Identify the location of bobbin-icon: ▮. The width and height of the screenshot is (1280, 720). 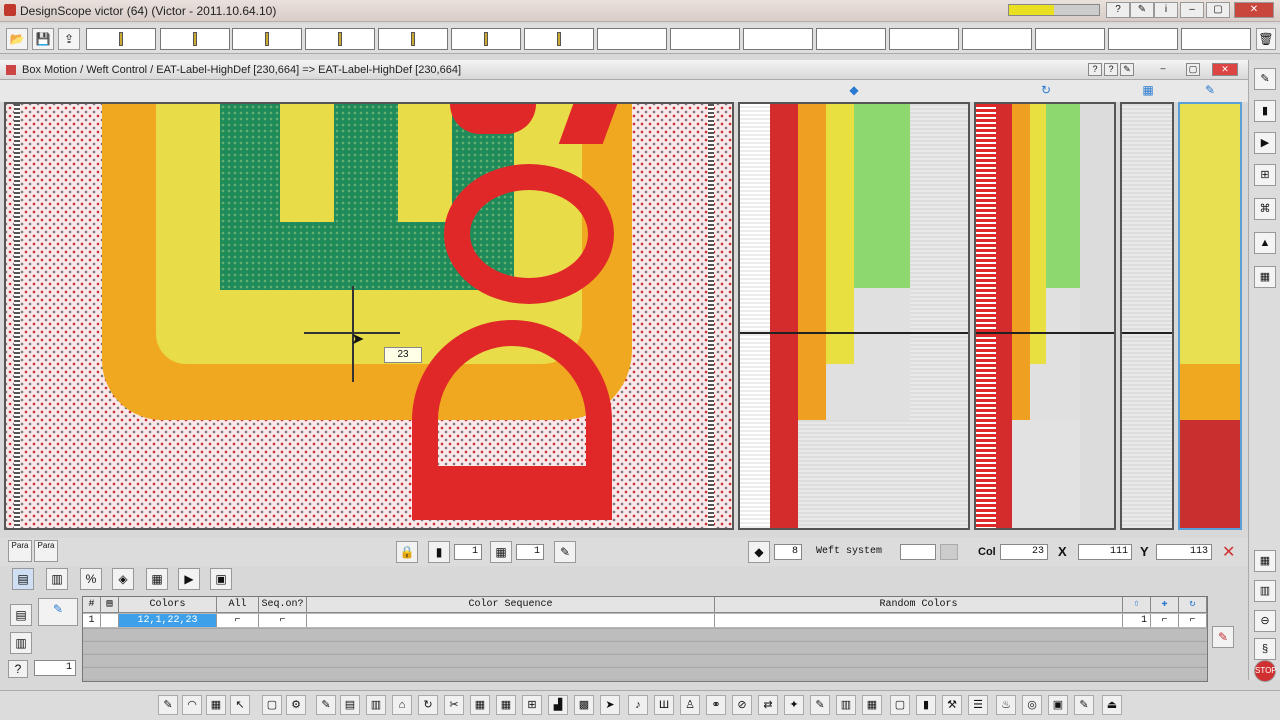
(439, 552).